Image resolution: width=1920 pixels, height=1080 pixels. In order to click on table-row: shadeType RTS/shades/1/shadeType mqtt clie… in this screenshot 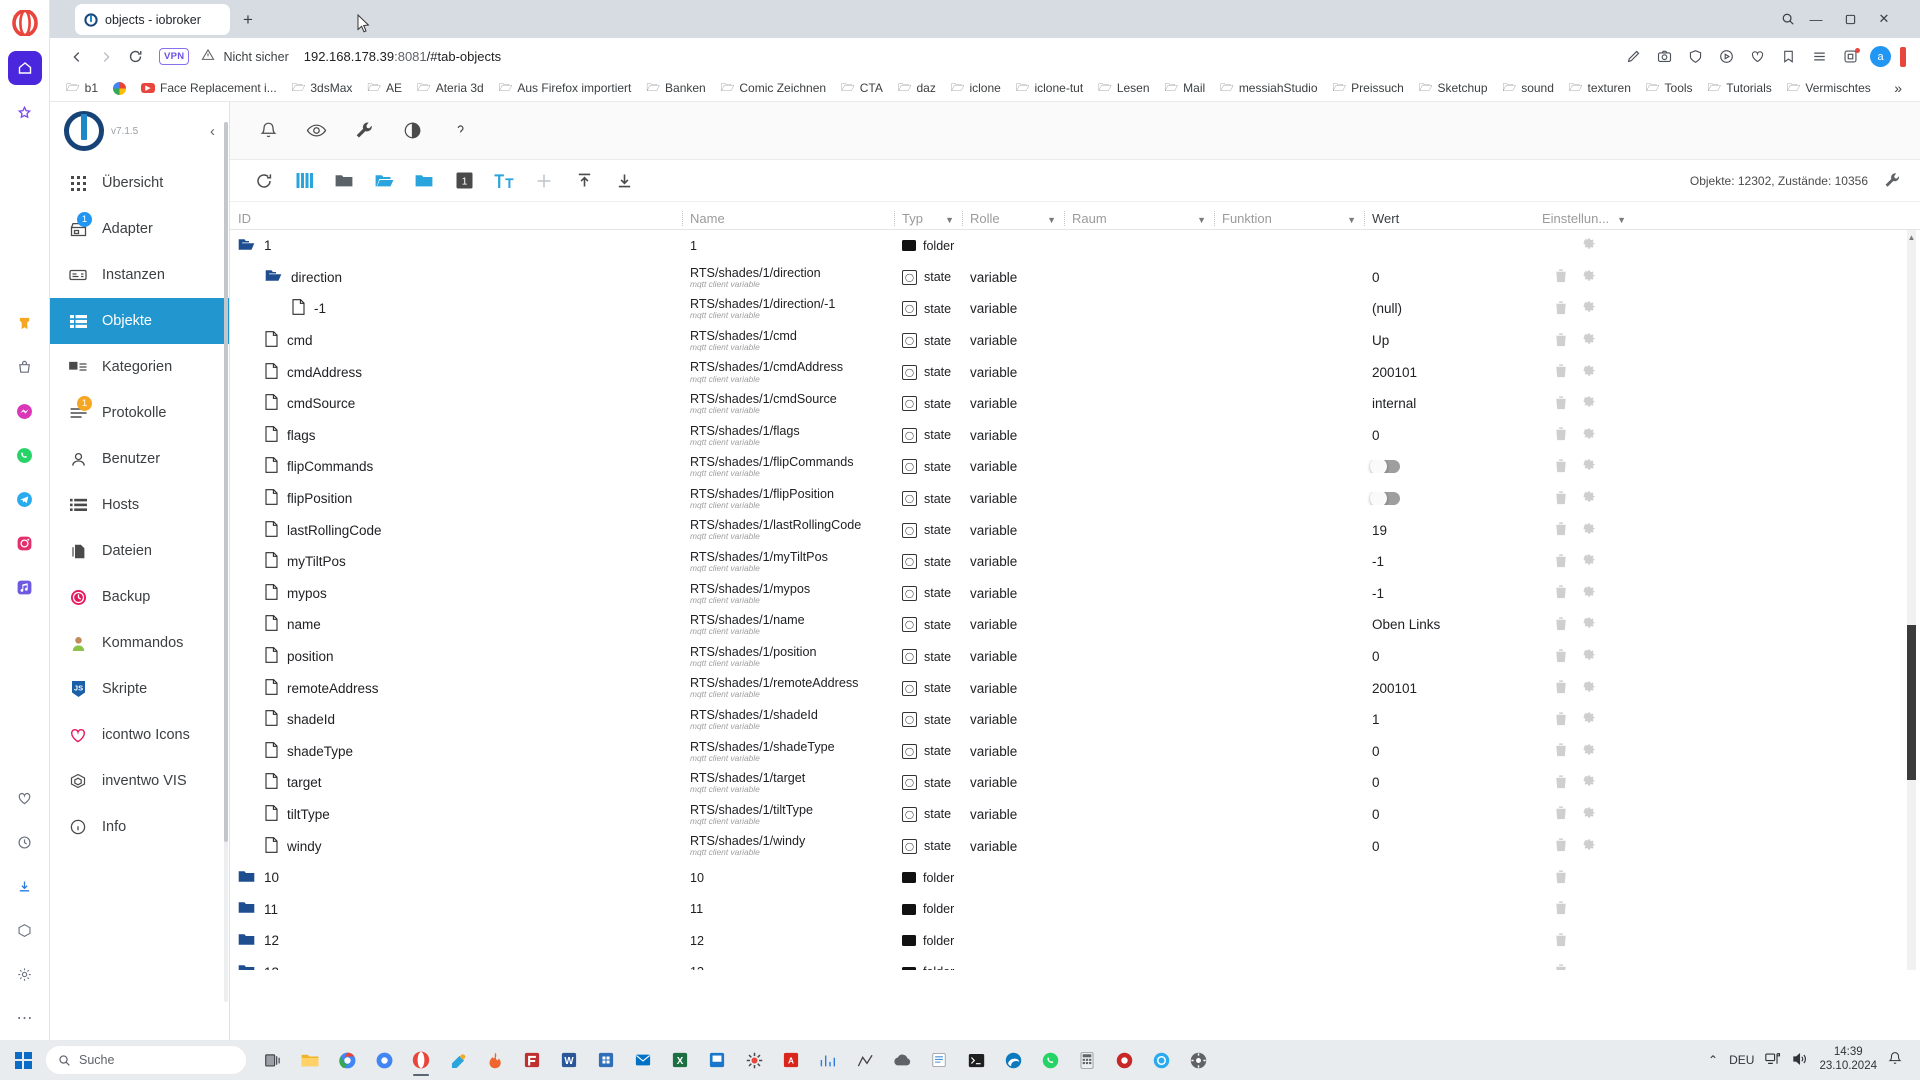, I will do `click(1075, 752)`.